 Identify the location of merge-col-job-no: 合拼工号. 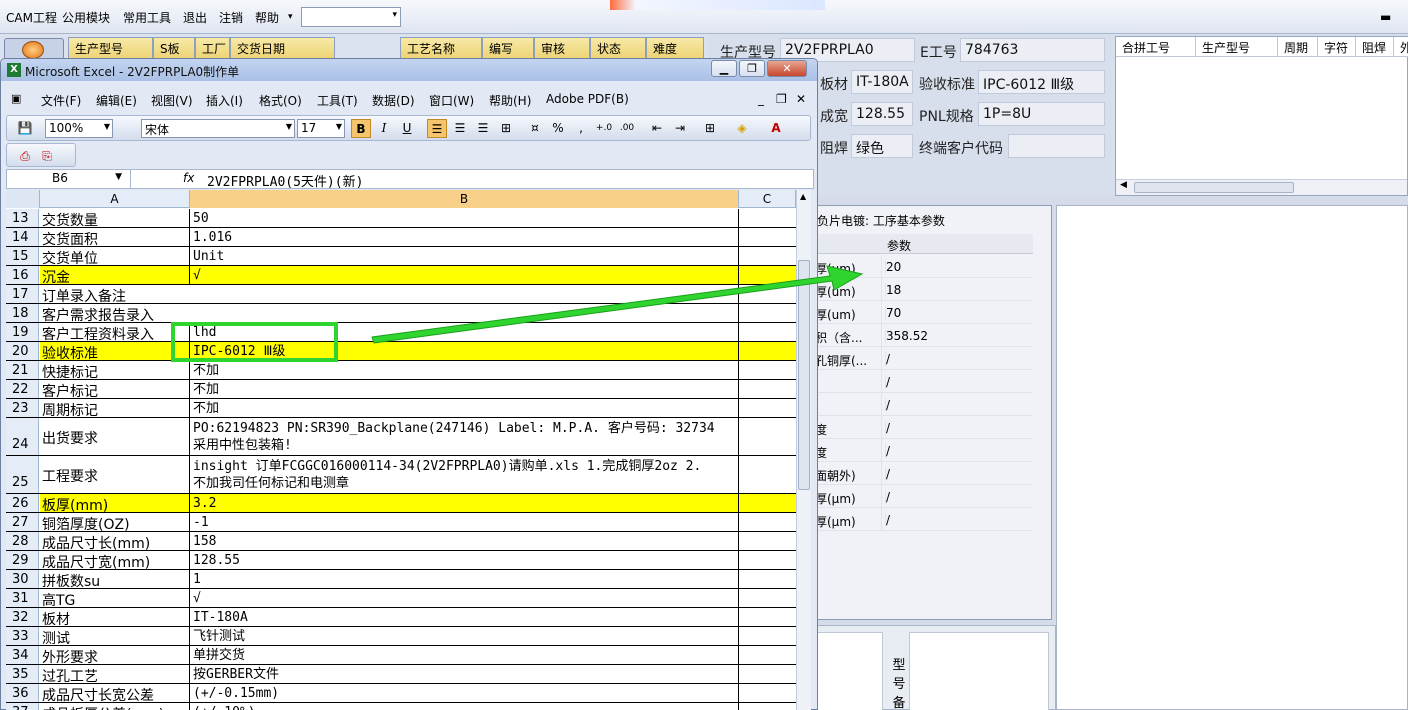
(1156, 47).